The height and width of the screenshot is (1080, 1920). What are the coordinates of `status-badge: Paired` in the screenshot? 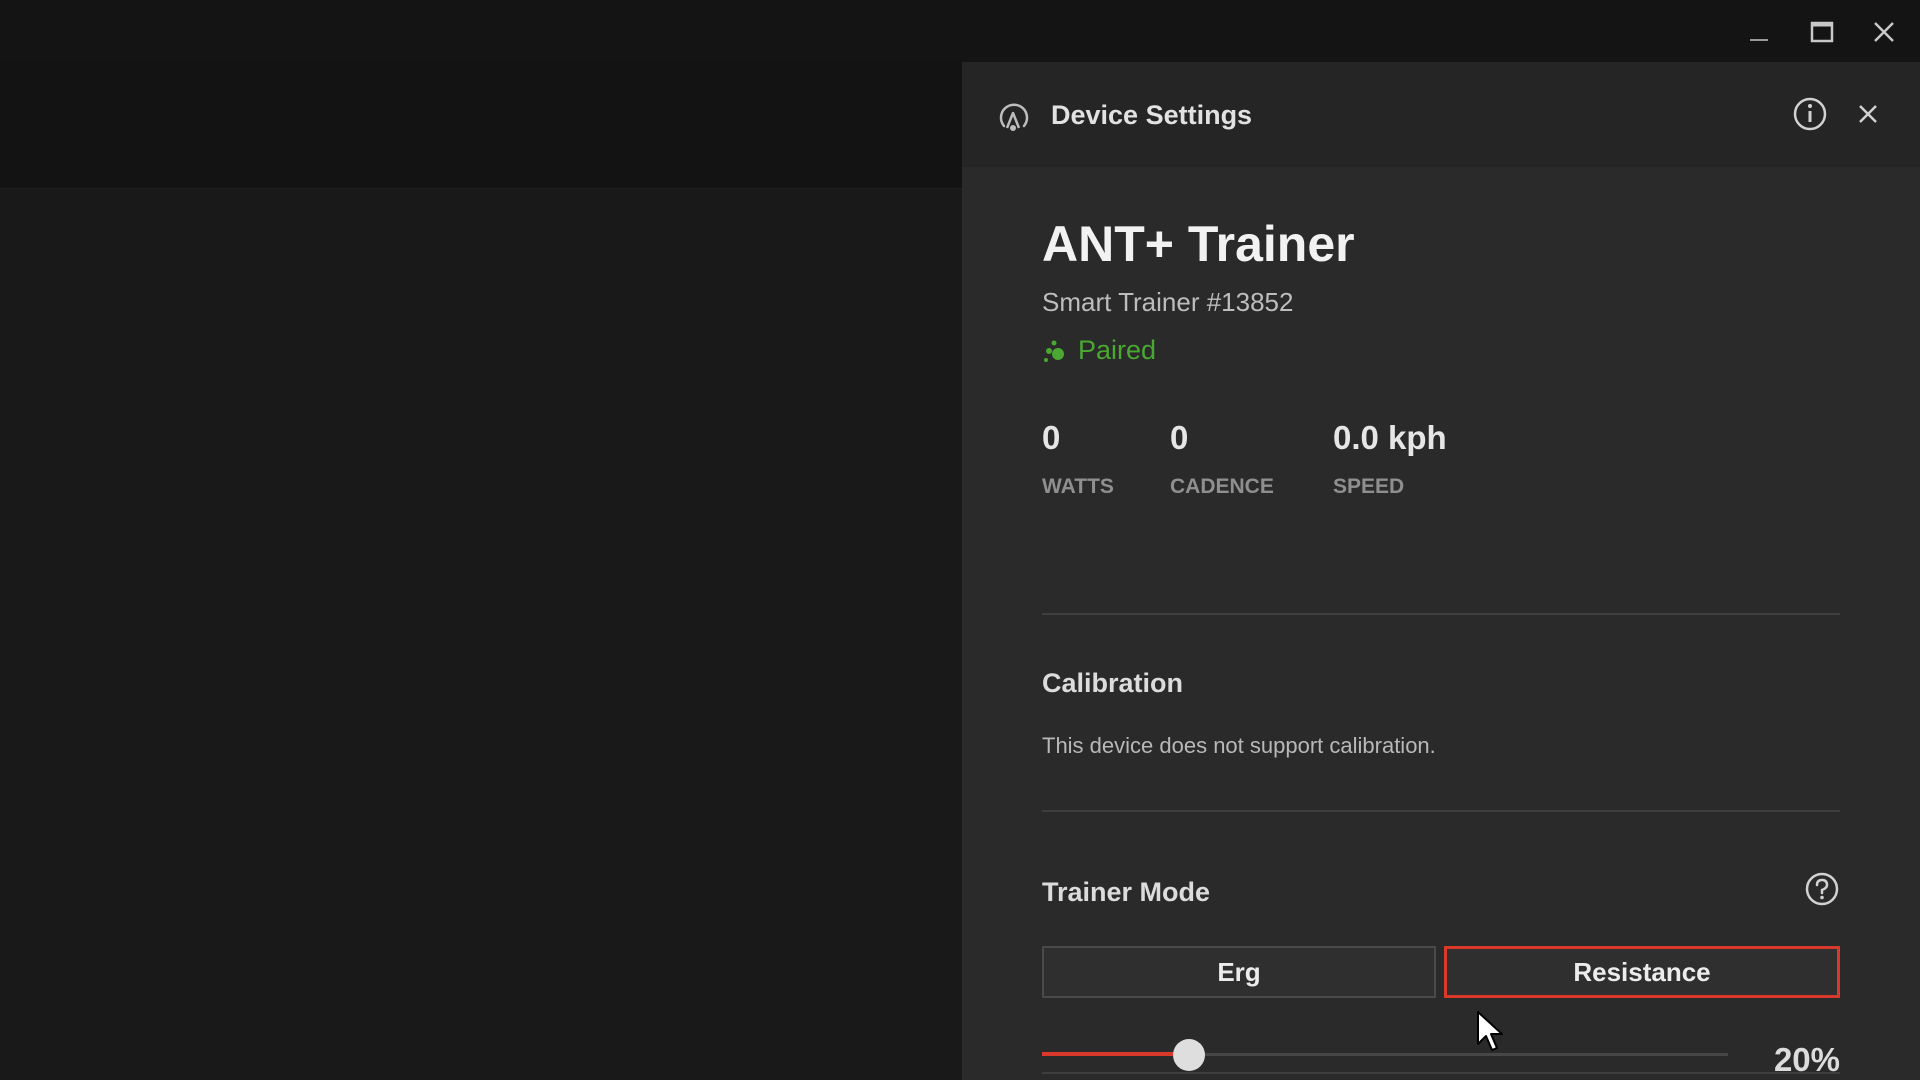 It's located at (1099, 350).